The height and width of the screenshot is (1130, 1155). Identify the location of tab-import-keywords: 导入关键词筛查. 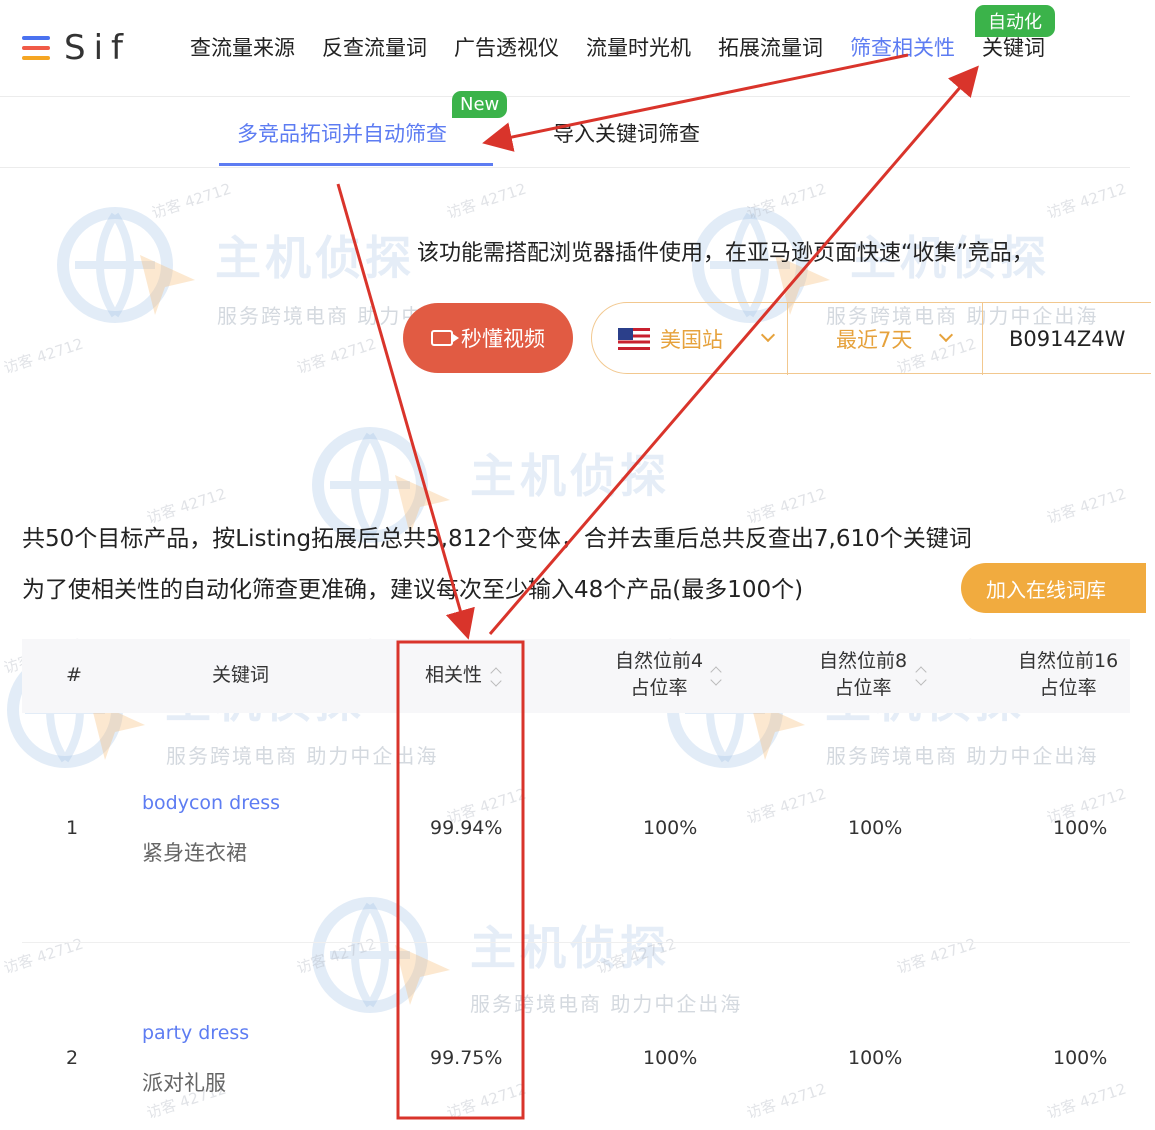
(626, 133).